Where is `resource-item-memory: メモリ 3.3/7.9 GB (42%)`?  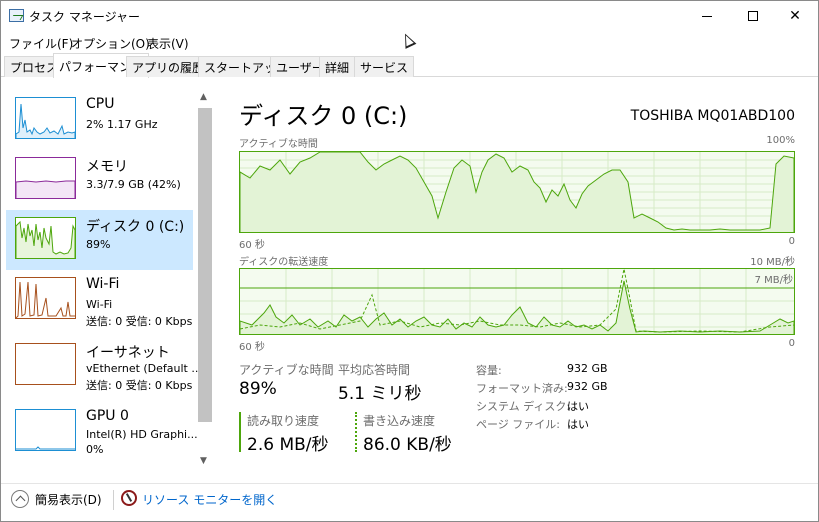
resource-item-memory: メモリ 3.3/7.9 GB (42%) is located at coordinates (99, 180).